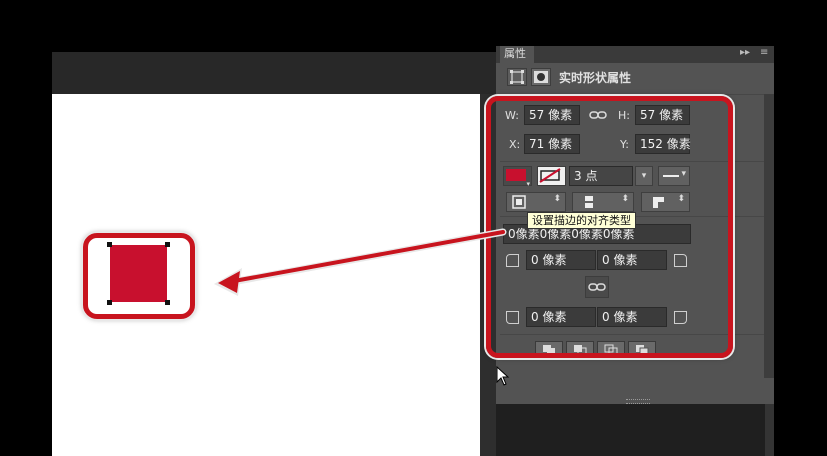 Image resolution: width=827 pixels, height=456 pixels. Describe the element at coordinates (360, 262) in the screenshot. I see `annotation-arrow` at that location.